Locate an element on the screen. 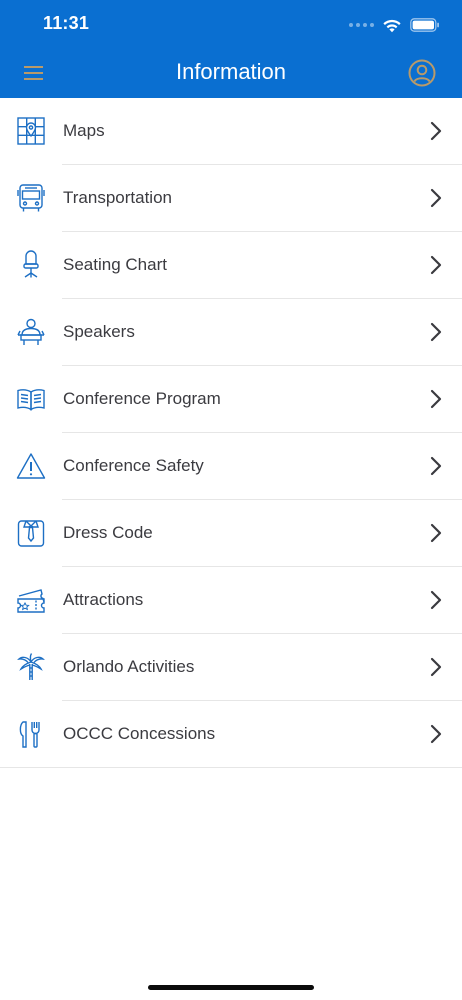  list-item-label: Orlando Activities is located at coordinates (129, 666).